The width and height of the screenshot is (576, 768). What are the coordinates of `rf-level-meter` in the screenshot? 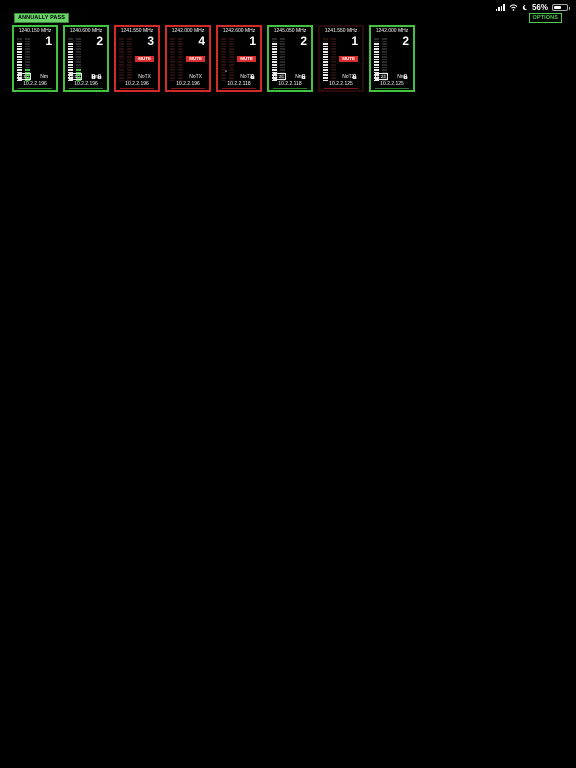 It's located at (325, 60).